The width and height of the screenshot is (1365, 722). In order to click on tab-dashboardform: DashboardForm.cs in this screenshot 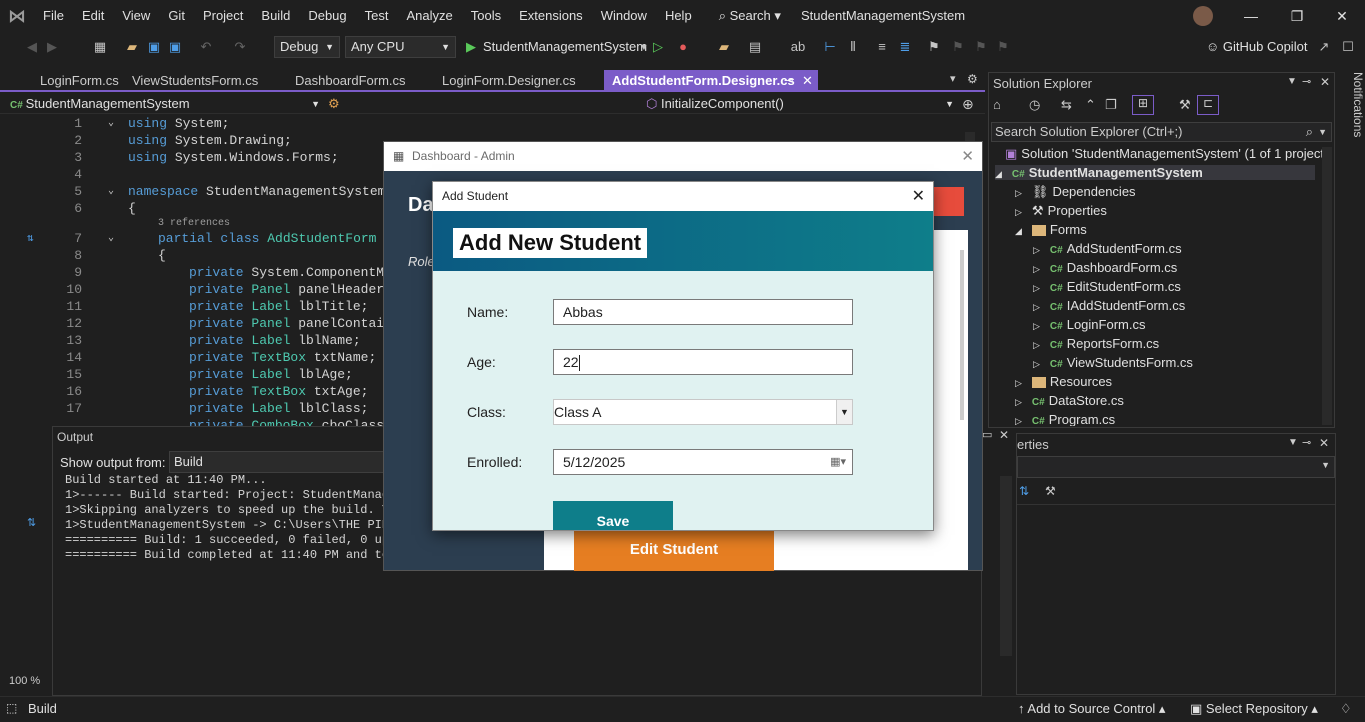, I will do `click(362, 81)`.